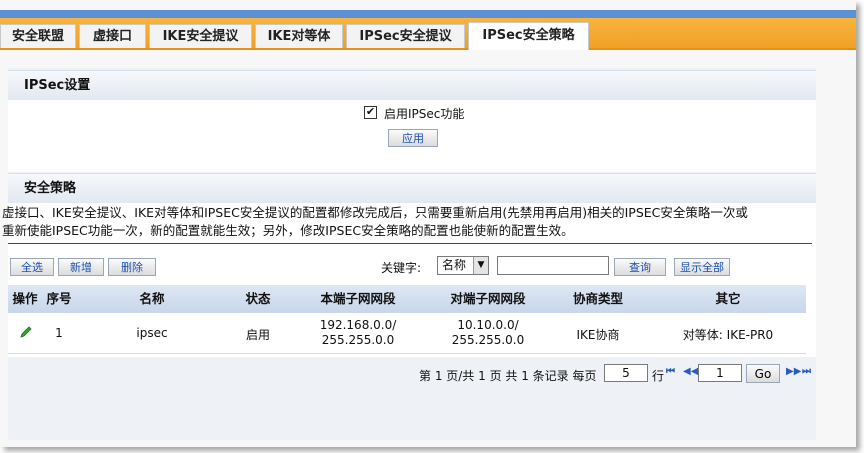 This screenshot has width=864, height=453. What do you see at coordinates (597, 298) in the screenshot?
I see `col-nego-type: 协商类型` at bounding box center [597, 298].